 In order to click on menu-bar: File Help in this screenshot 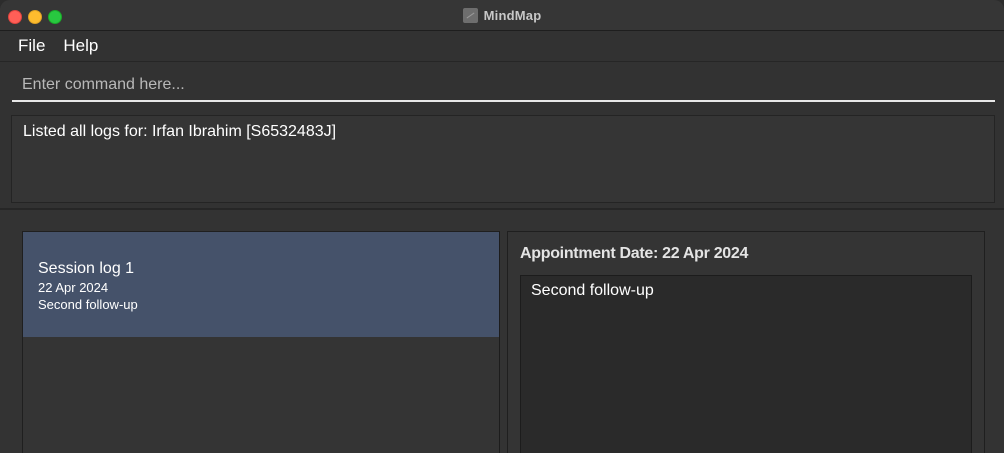, I will do `click(502, 46)`.